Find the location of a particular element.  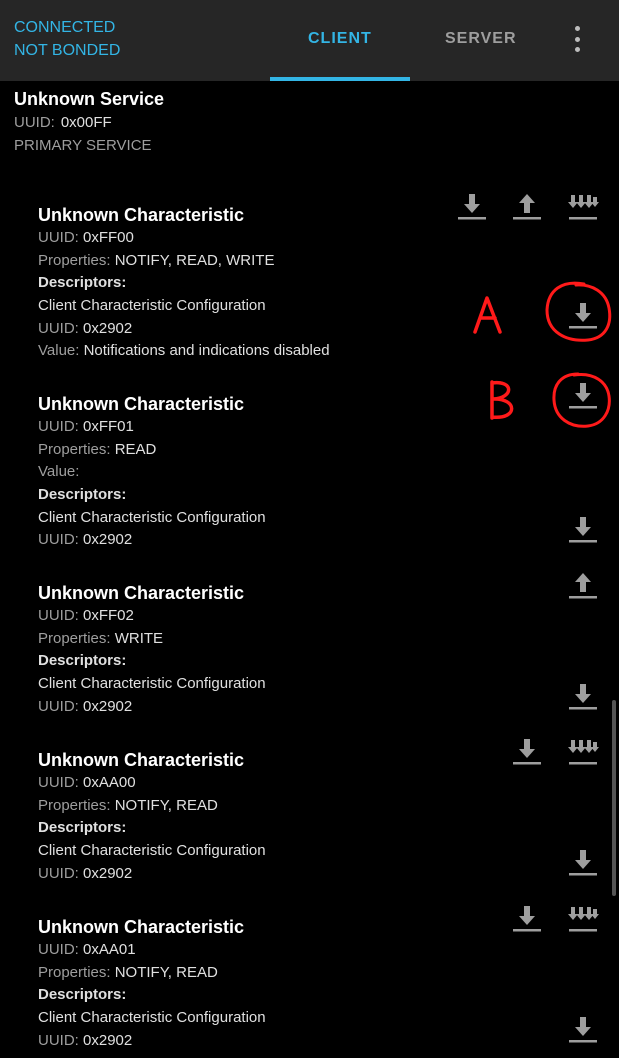

characteristic-uuid: UUID: 0xAA00 is located at coordinates (87, 782).